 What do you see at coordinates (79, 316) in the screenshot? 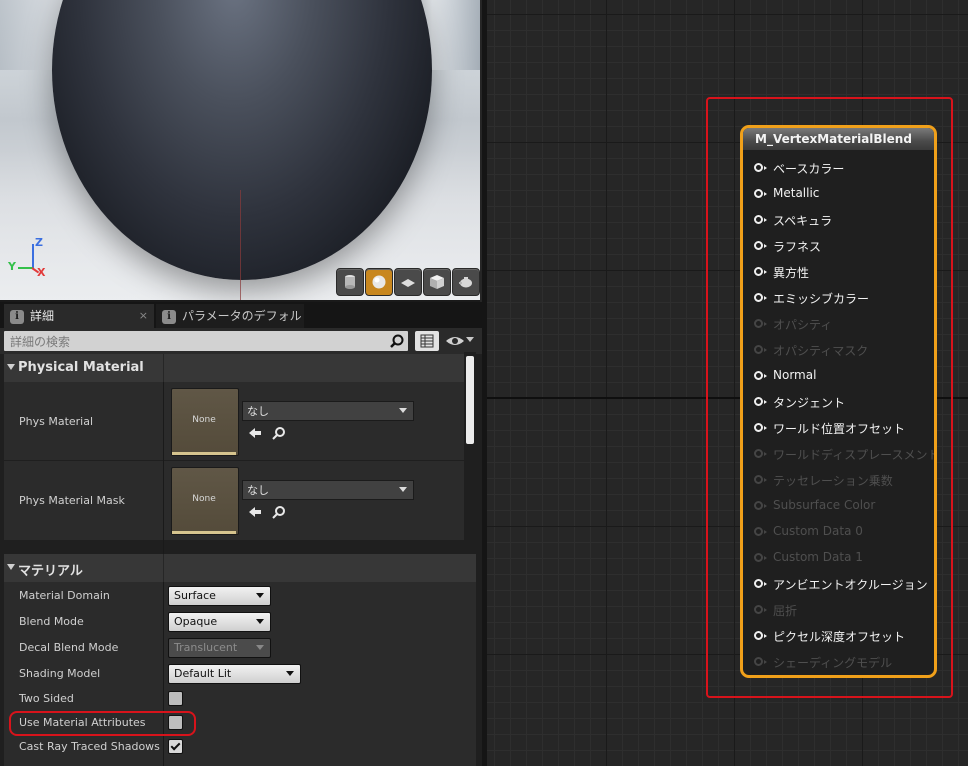
I see `tab-details: i 詳細 ×` at bounding box center [79, 316].